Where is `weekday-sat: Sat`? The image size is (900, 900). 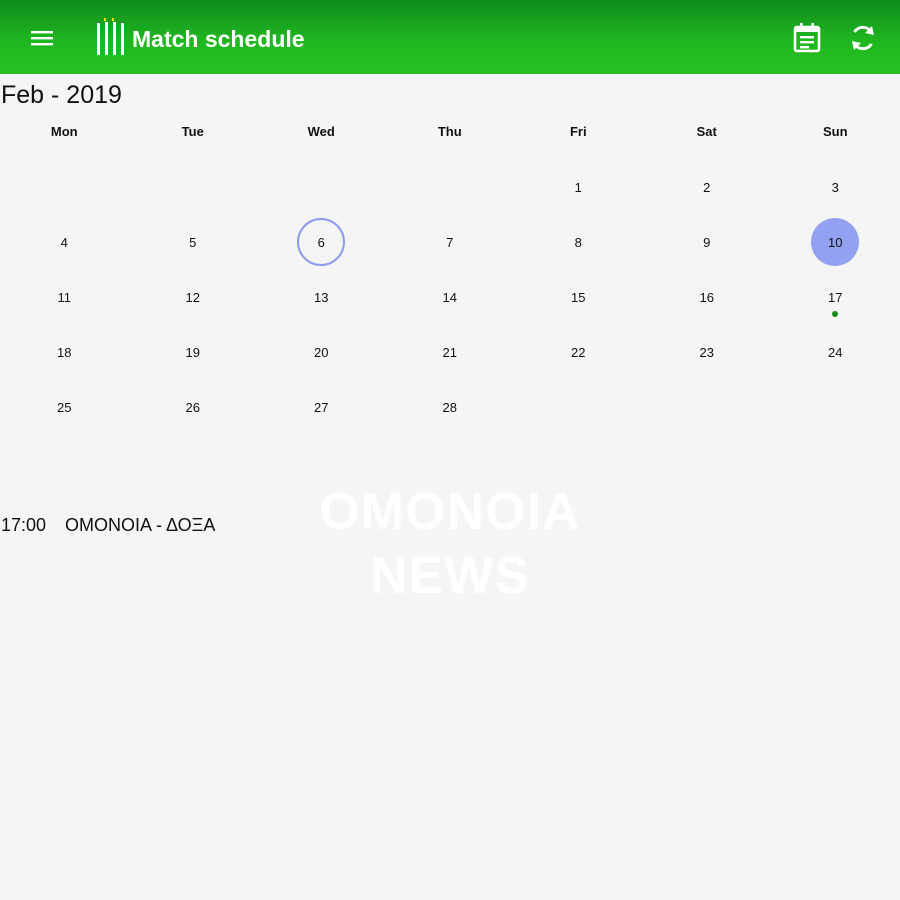 weekday-sat: Sat is located at coordinates (706, 131).